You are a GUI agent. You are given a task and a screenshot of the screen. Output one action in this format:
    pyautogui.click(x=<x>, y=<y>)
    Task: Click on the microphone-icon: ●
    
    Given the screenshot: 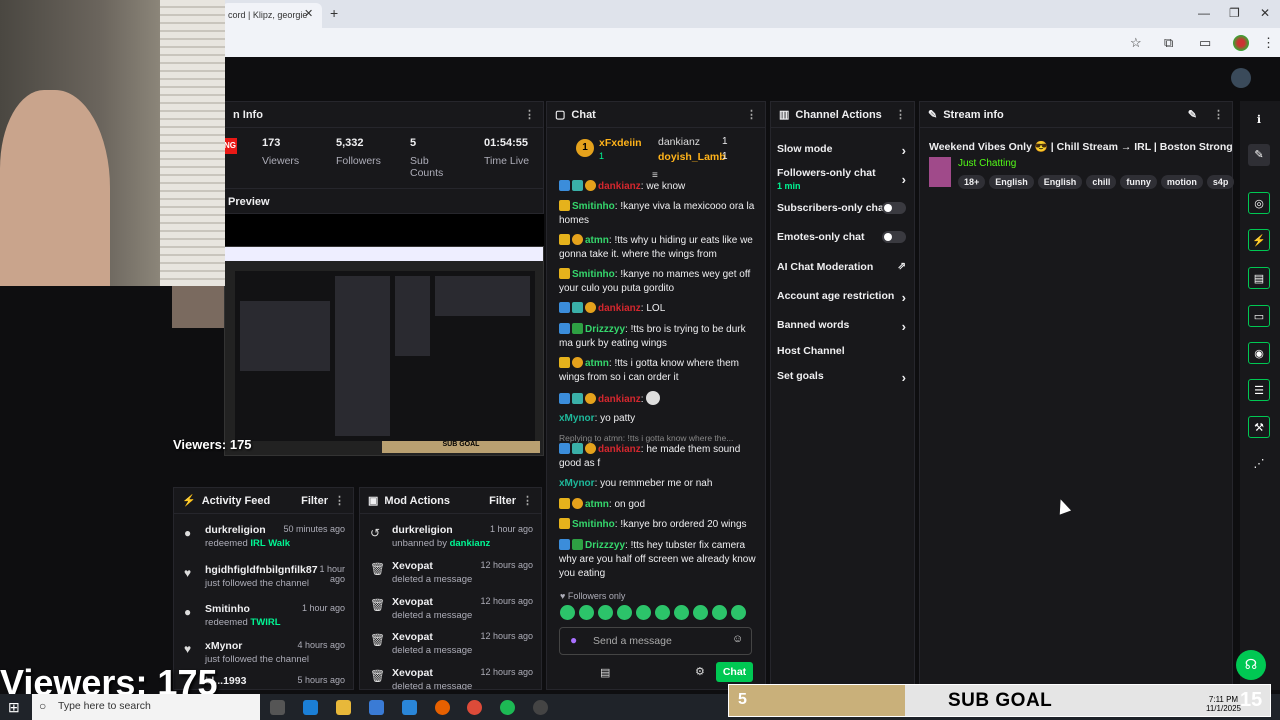 What is the action you would take?
    pyautogui.click(x=573, y=640)
    